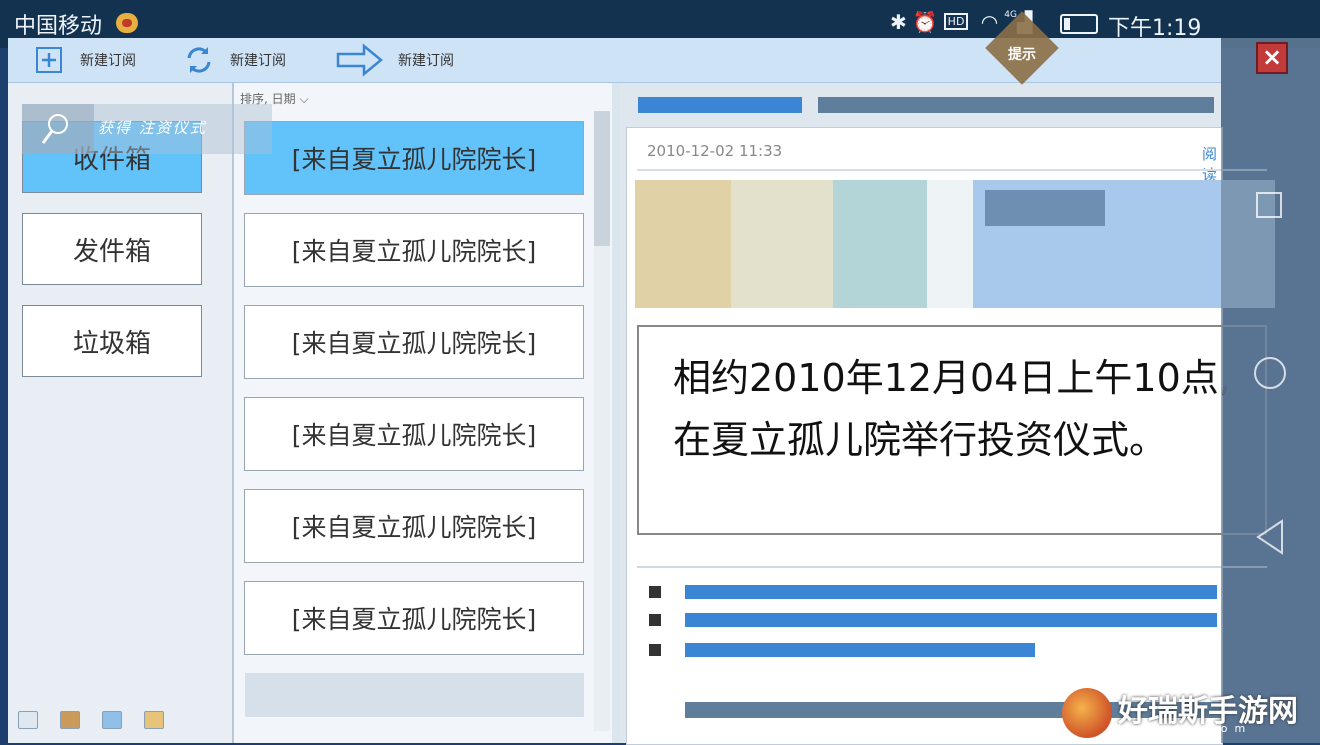  Describe the element at coordinates (1270, 373) in the screenshot. I see `home-icon` at that location.